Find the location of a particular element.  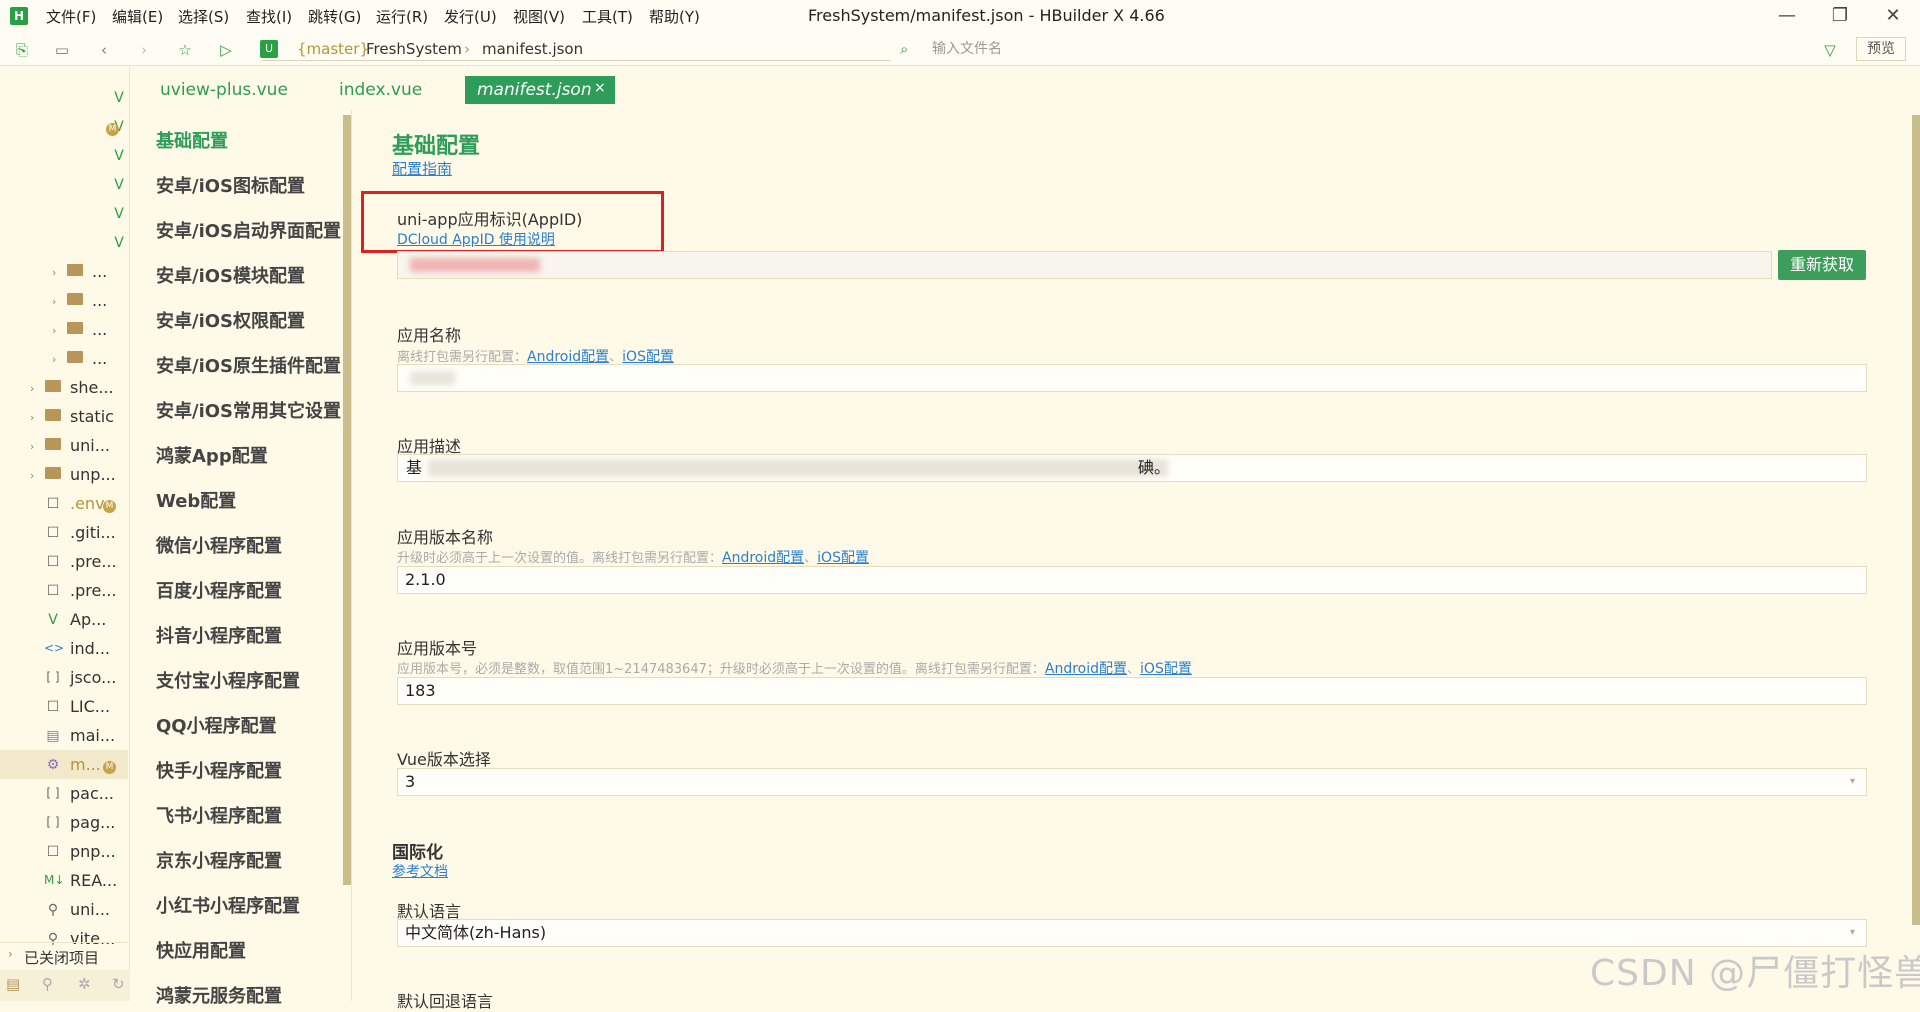

tab-index-vue: index.vue is located at coordinates (380, 90).